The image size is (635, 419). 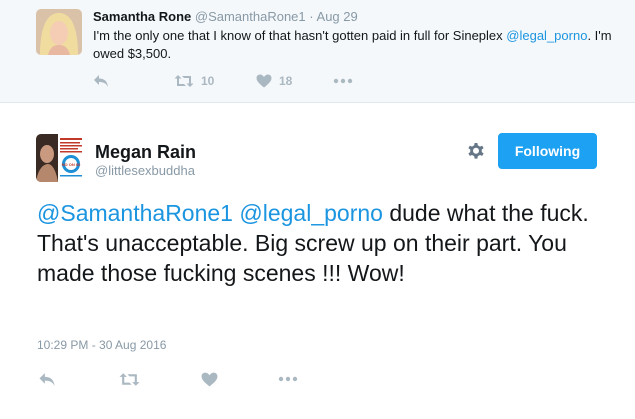 What do you see at coordinates (145, 152) in the screenshot?
I see `author-name: Megan Rain` at bounding box center [145, 152].